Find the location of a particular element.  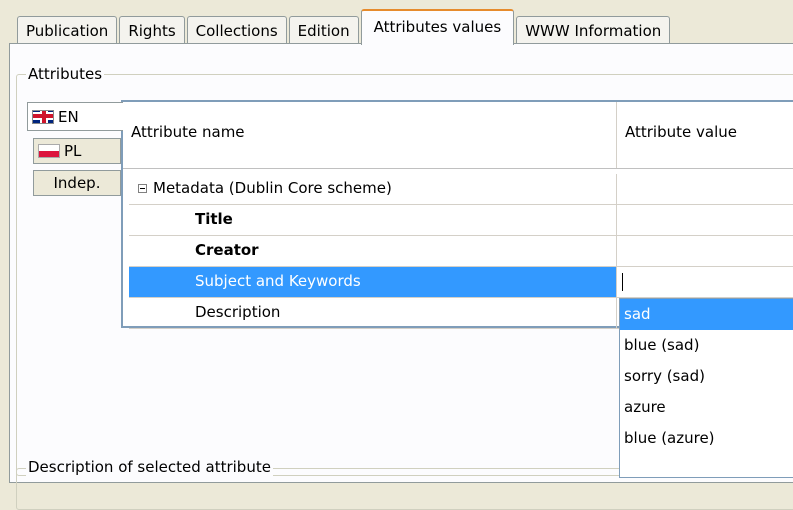

attribute-value-editor is located at coordinates (705, 282).